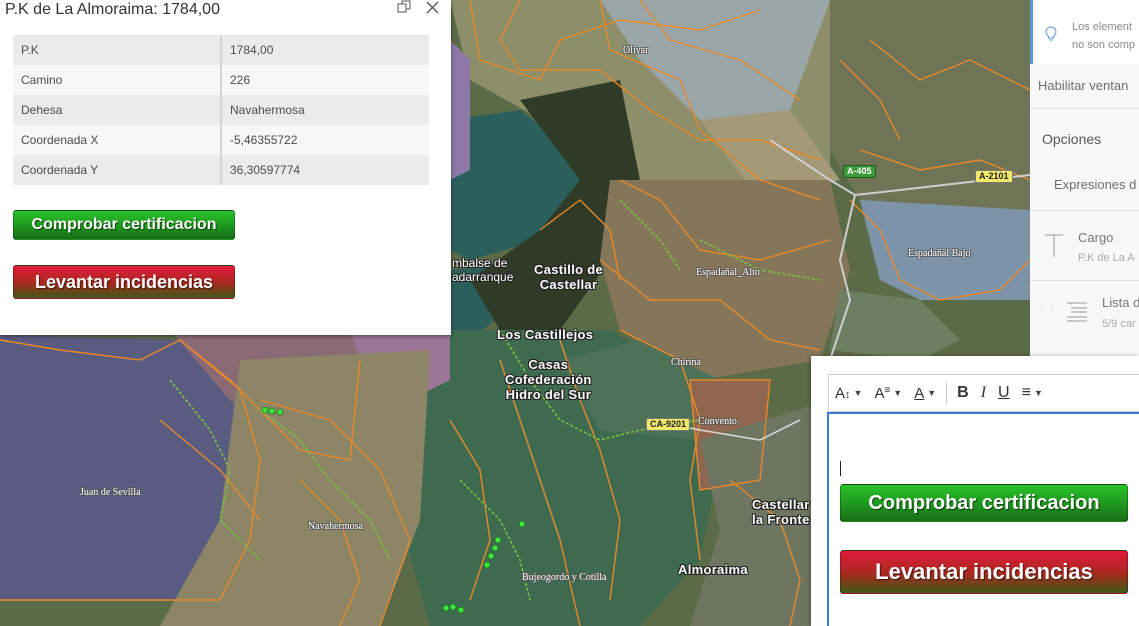  What do you see at coordinates (117, 50) in the screenshot?
I see `attr-key: P.K` at bounding box center [117, 50].